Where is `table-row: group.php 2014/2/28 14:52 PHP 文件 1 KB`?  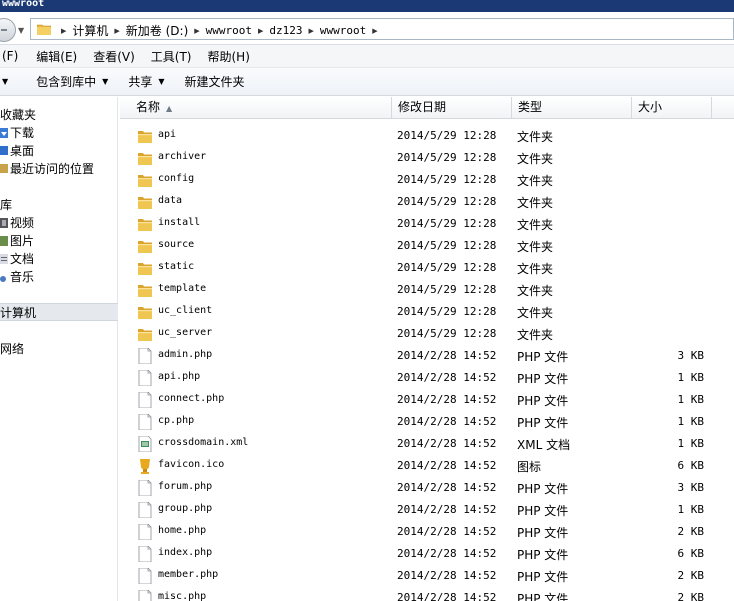 table-row: group.php 2014/2/28 14:52 PHP 文件 1 KB is located at coordinates (427, 510).